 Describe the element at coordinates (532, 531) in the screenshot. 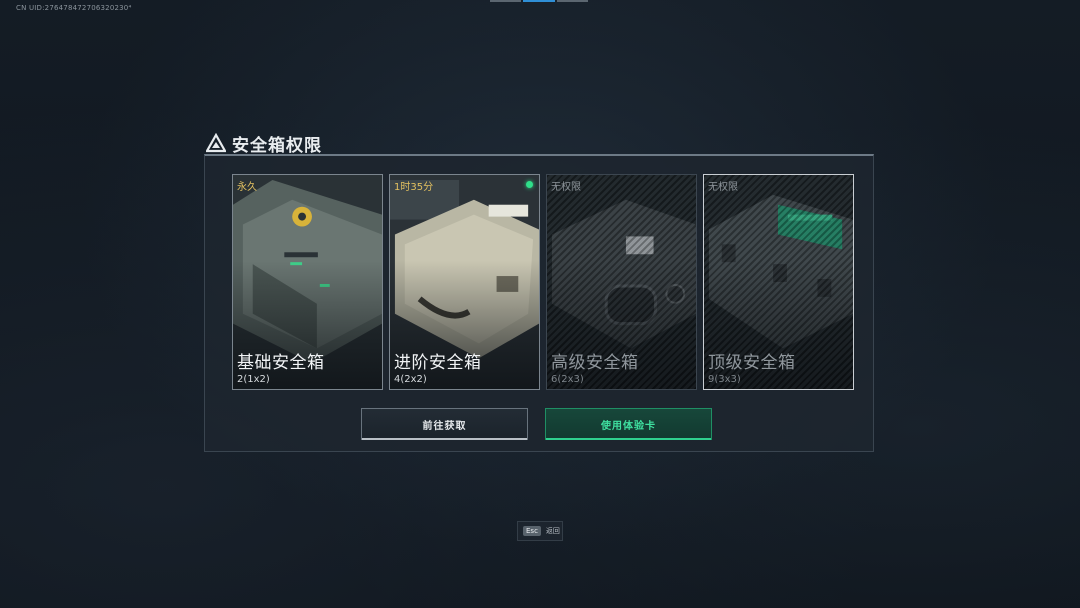

I see `esc-key-icon: Esc` at that location.